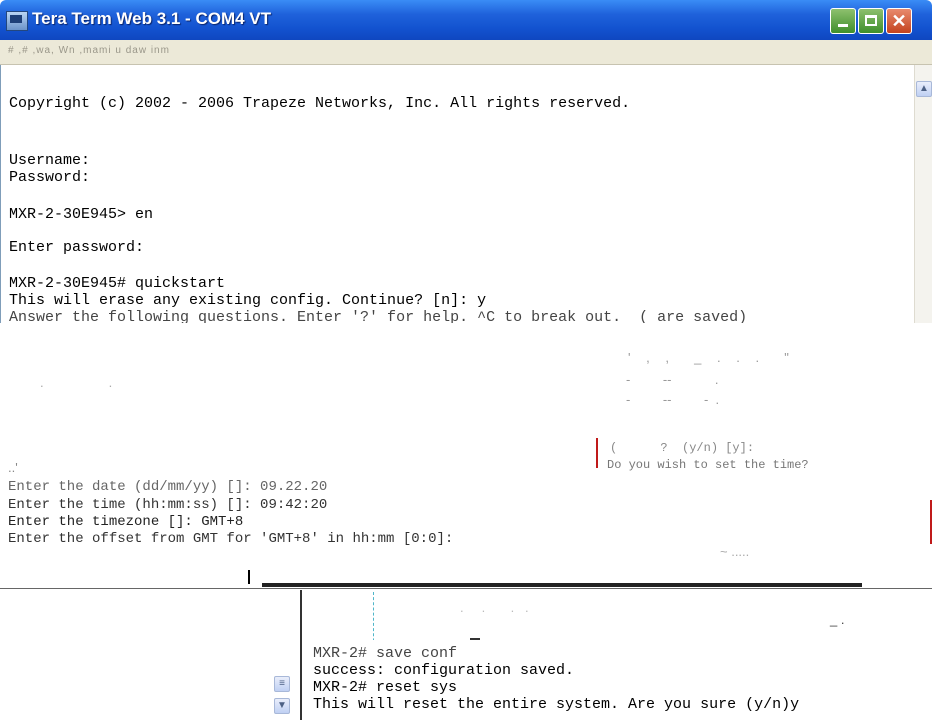  Describe the element at coordinates (117, 283) in the screenshot. I see `terminal-line: MXR-2-30E945# quickstart` at that location.